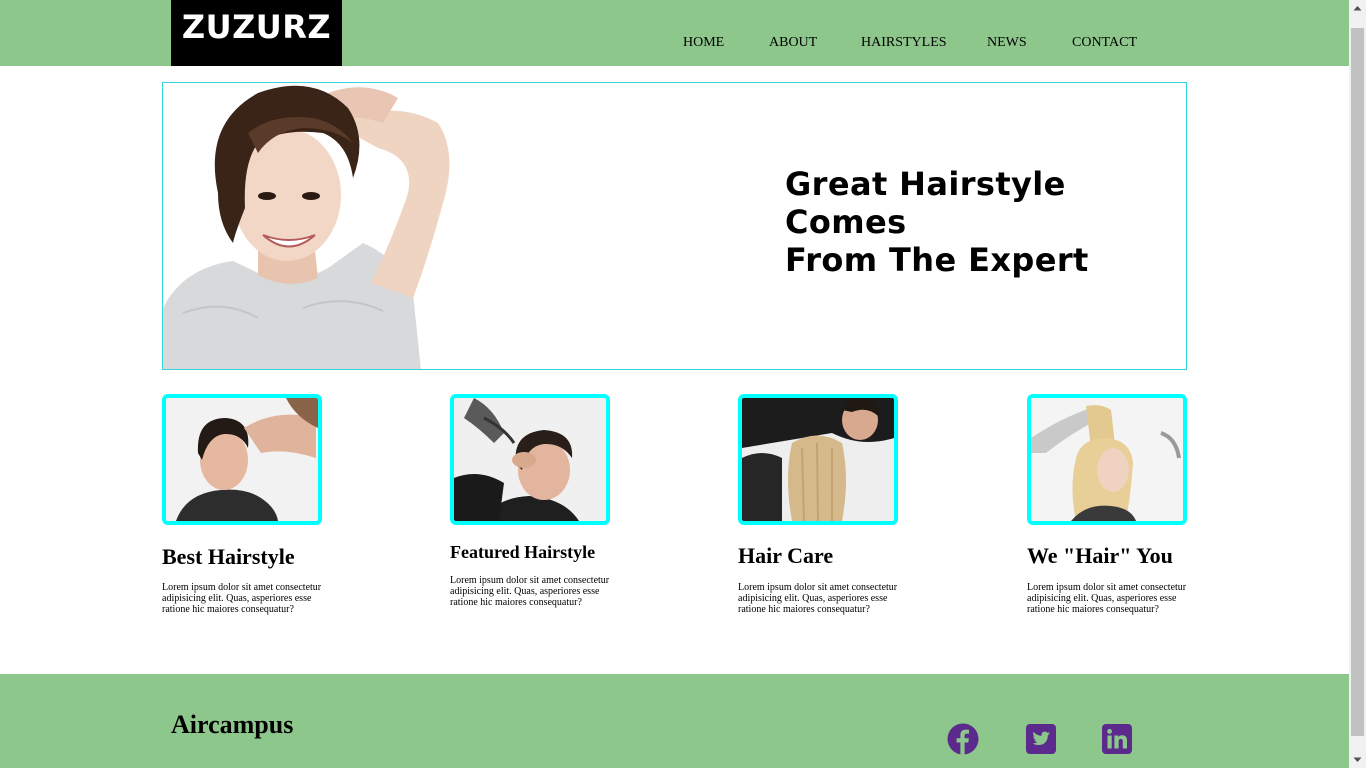 The image size is (1366, 768). What do you see at coordinates (793, 43) in the screenshot?
I see `nav-about: ABOUT` at bounding box center [793, 43].